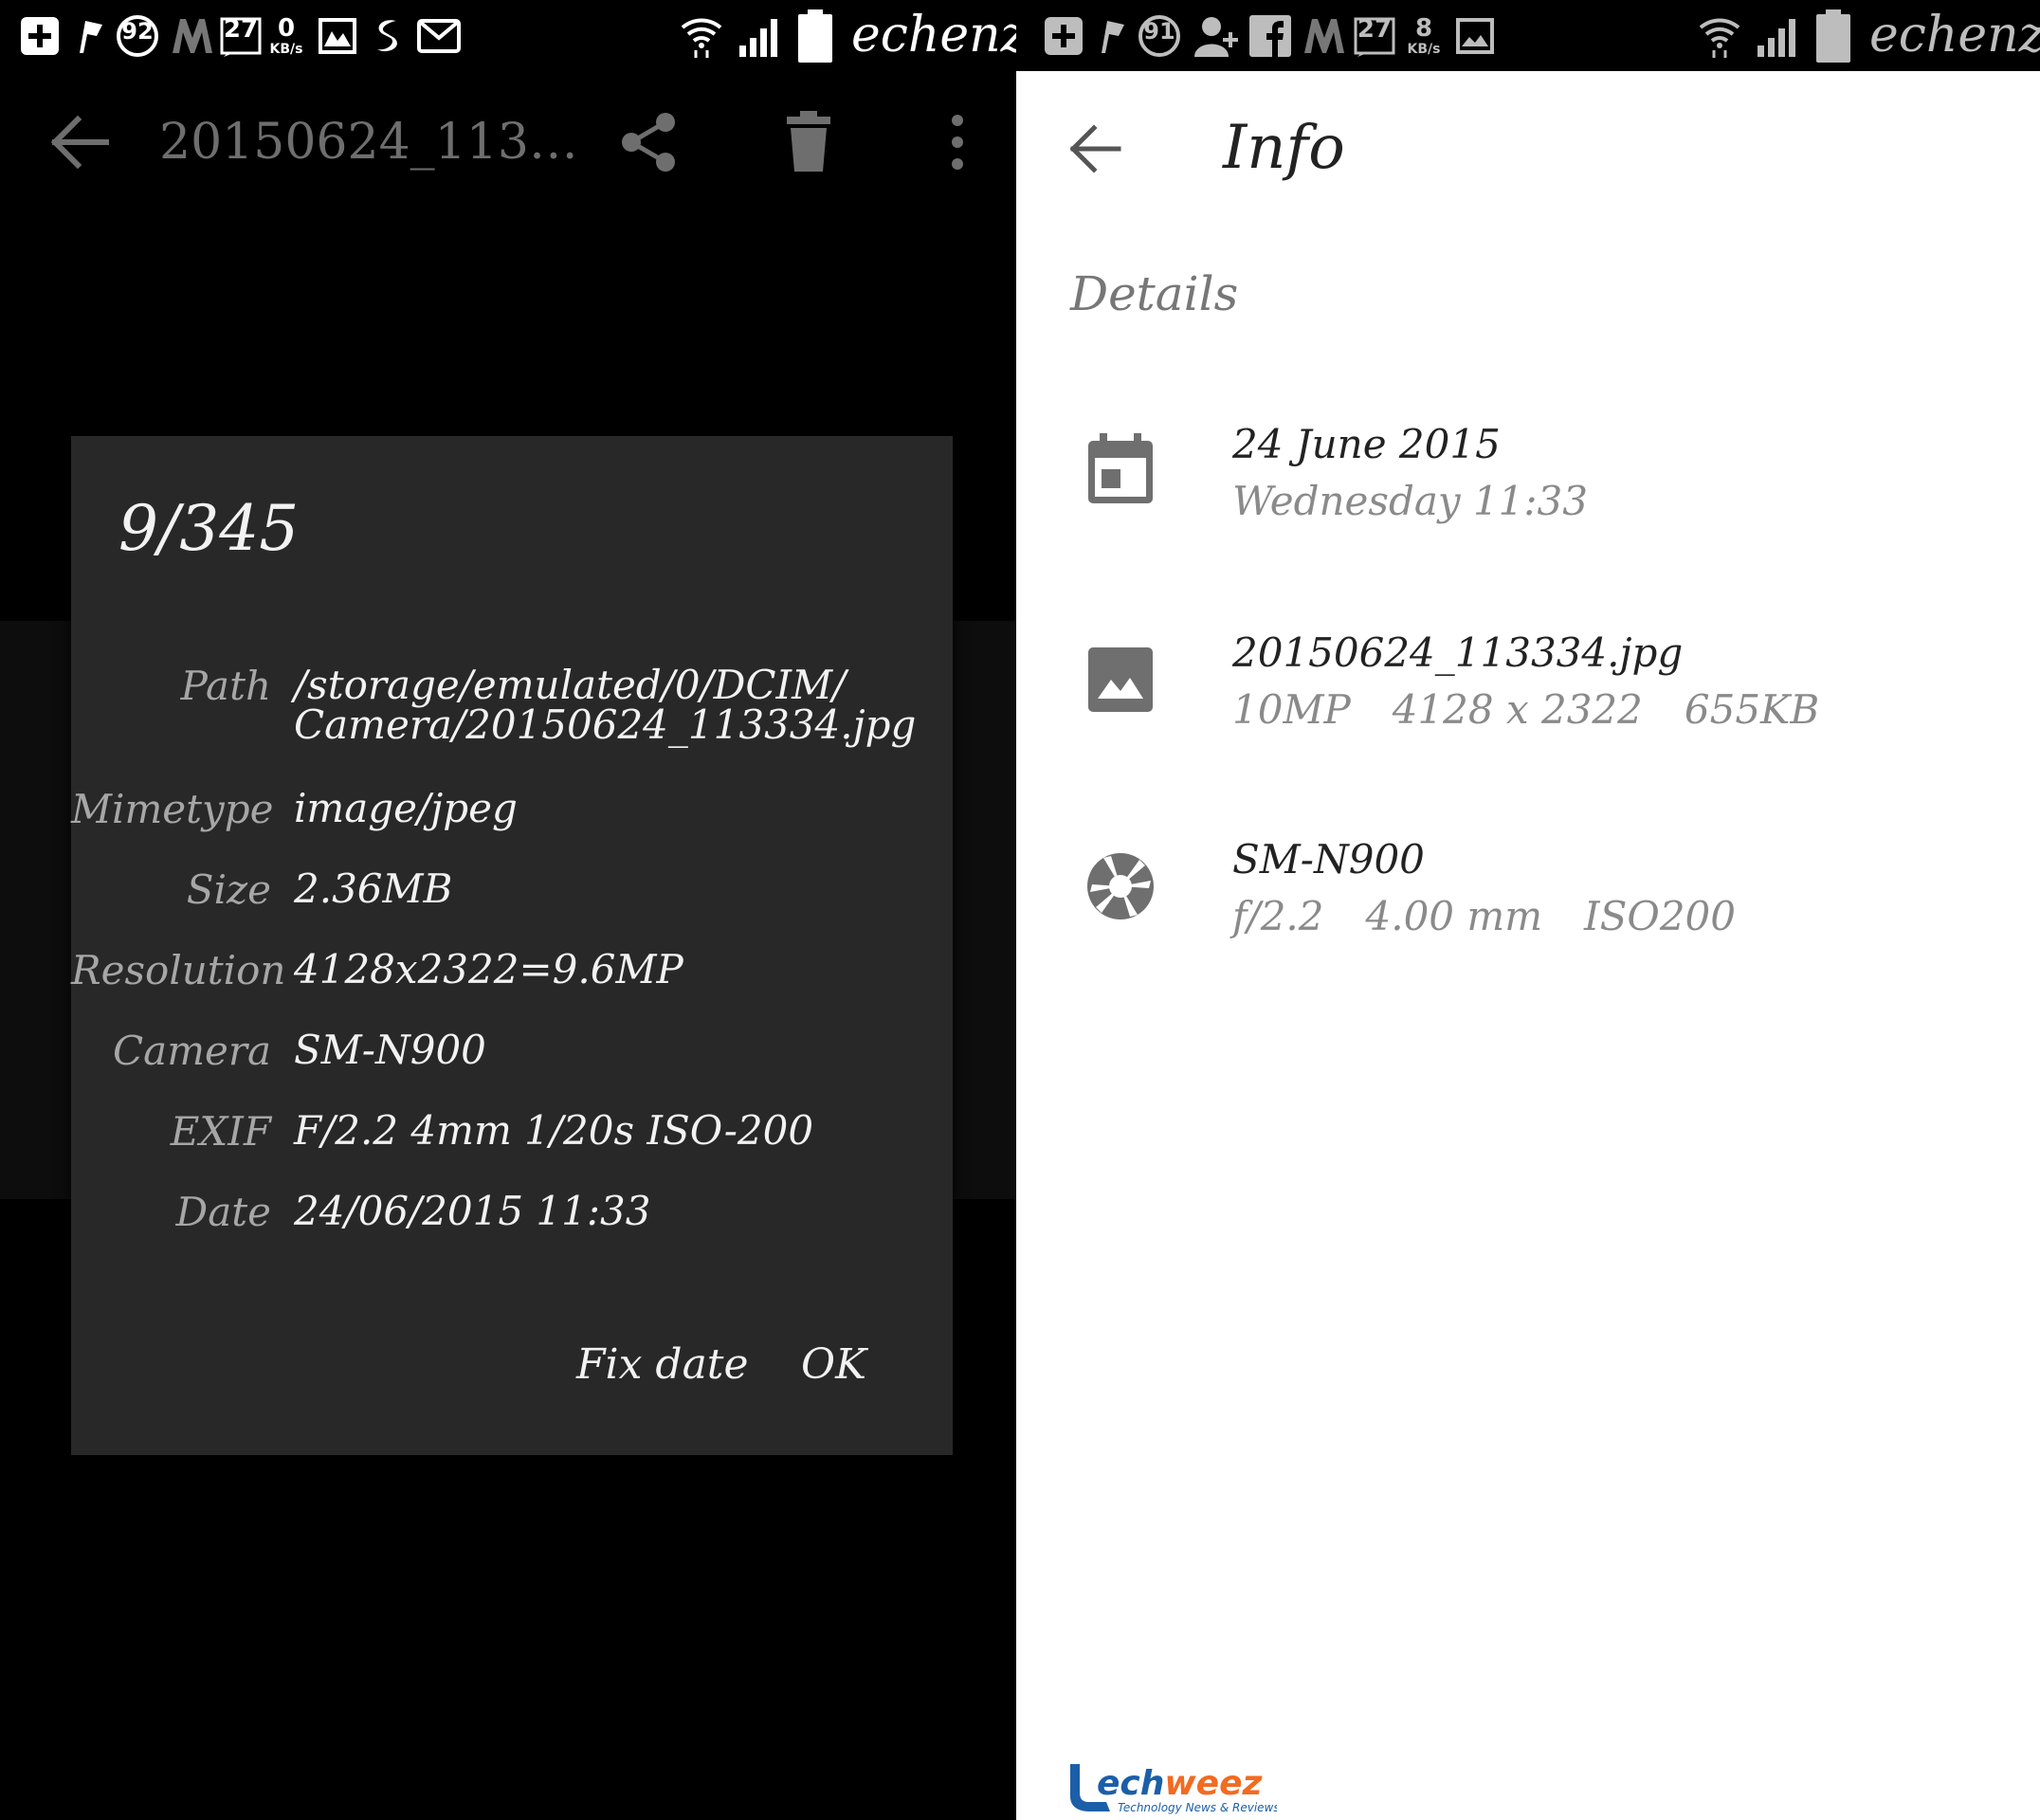 The image size is (2040, 1820). I want to click on detail-label: Size, so click(229, 889).